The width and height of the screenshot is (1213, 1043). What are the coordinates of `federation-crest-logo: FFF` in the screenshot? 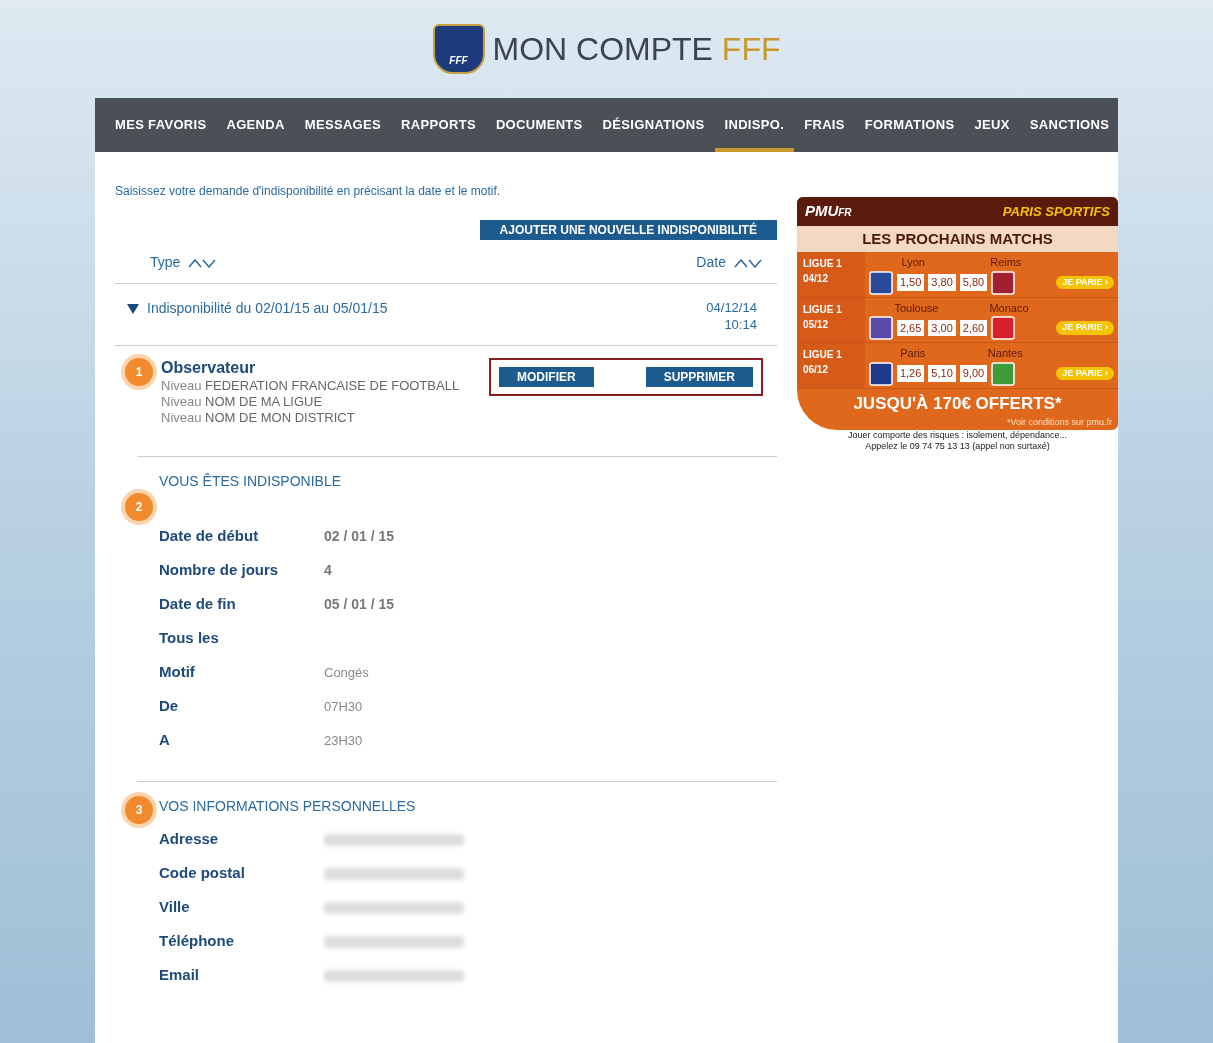 It's located at (458, 49).